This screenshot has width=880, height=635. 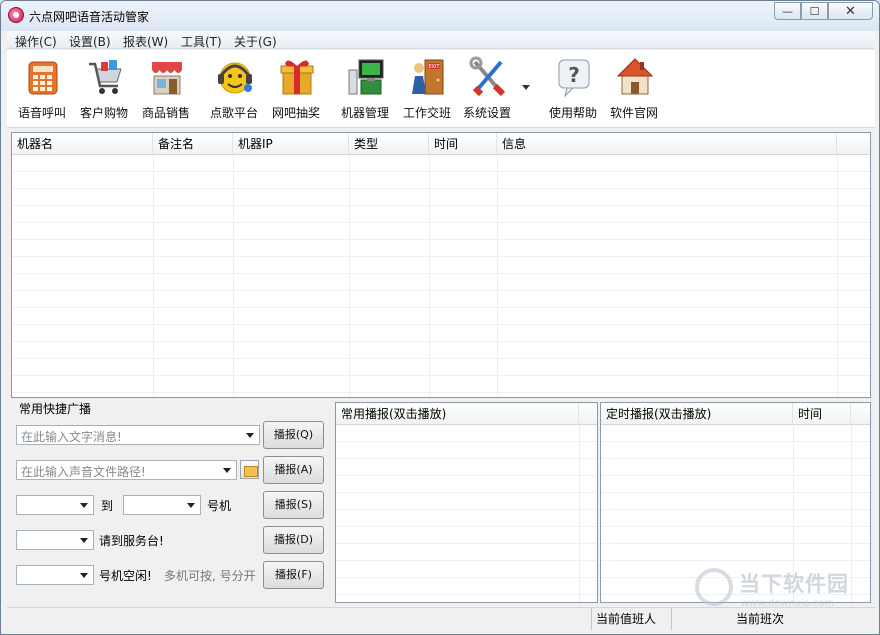 I want to click on help-bubble-icon: ?, so click(x=574, y=78).